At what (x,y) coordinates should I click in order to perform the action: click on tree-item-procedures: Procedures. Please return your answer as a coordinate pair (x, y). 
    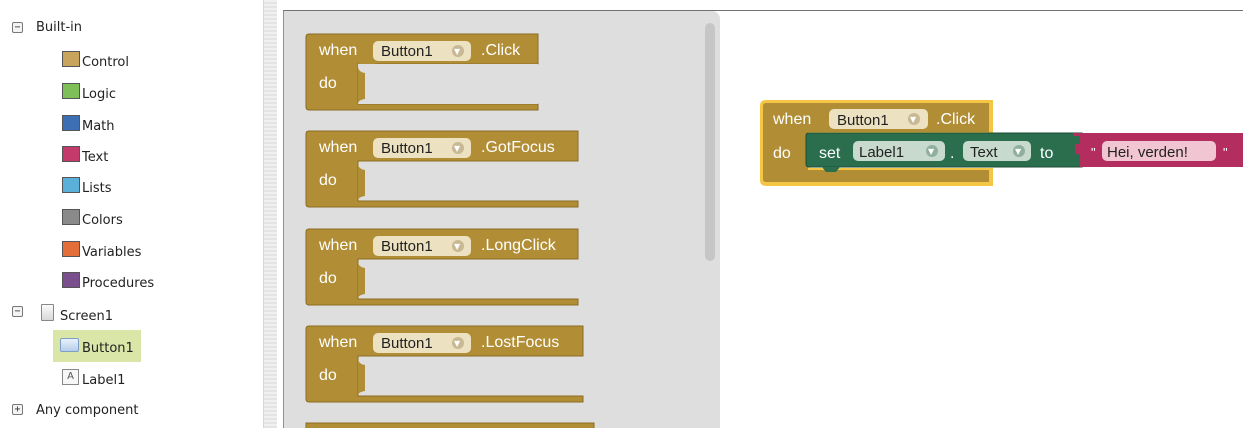
    Looking at the image, I should click on (117, 283).